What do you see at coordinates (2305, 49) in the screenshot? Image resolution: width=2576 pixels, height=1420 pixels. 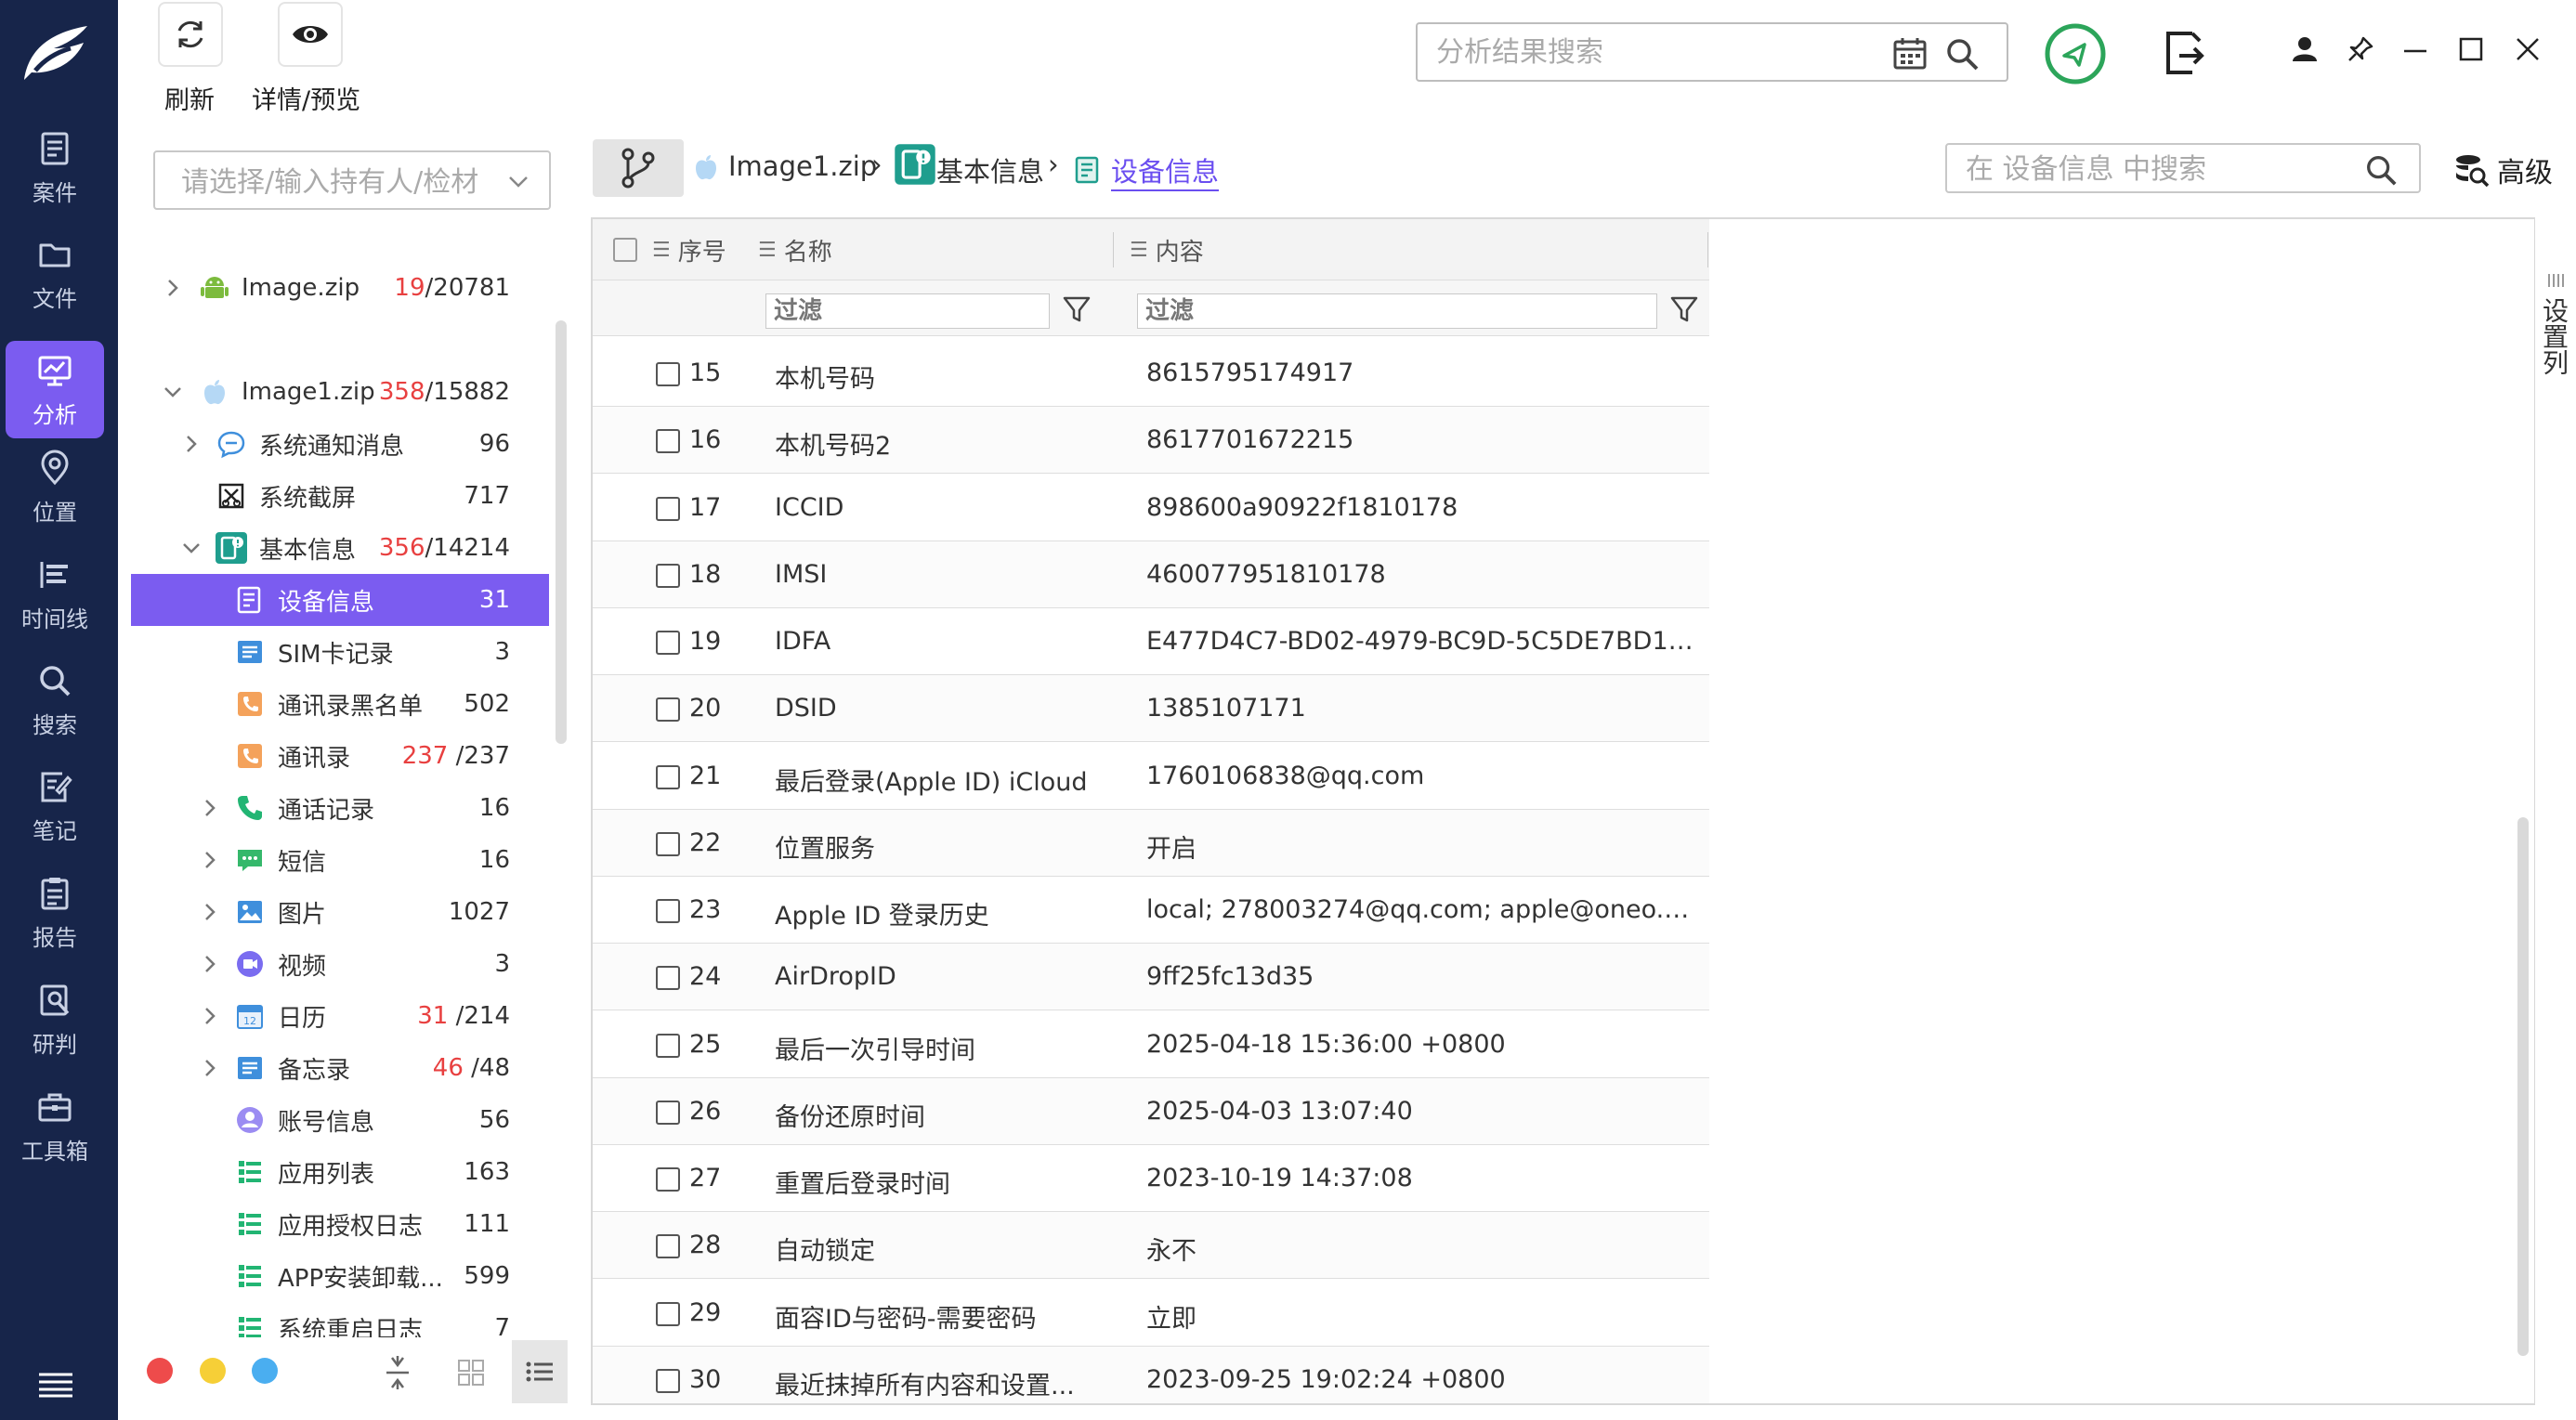 I see `user-icon` at bounding box center [2305, 49].